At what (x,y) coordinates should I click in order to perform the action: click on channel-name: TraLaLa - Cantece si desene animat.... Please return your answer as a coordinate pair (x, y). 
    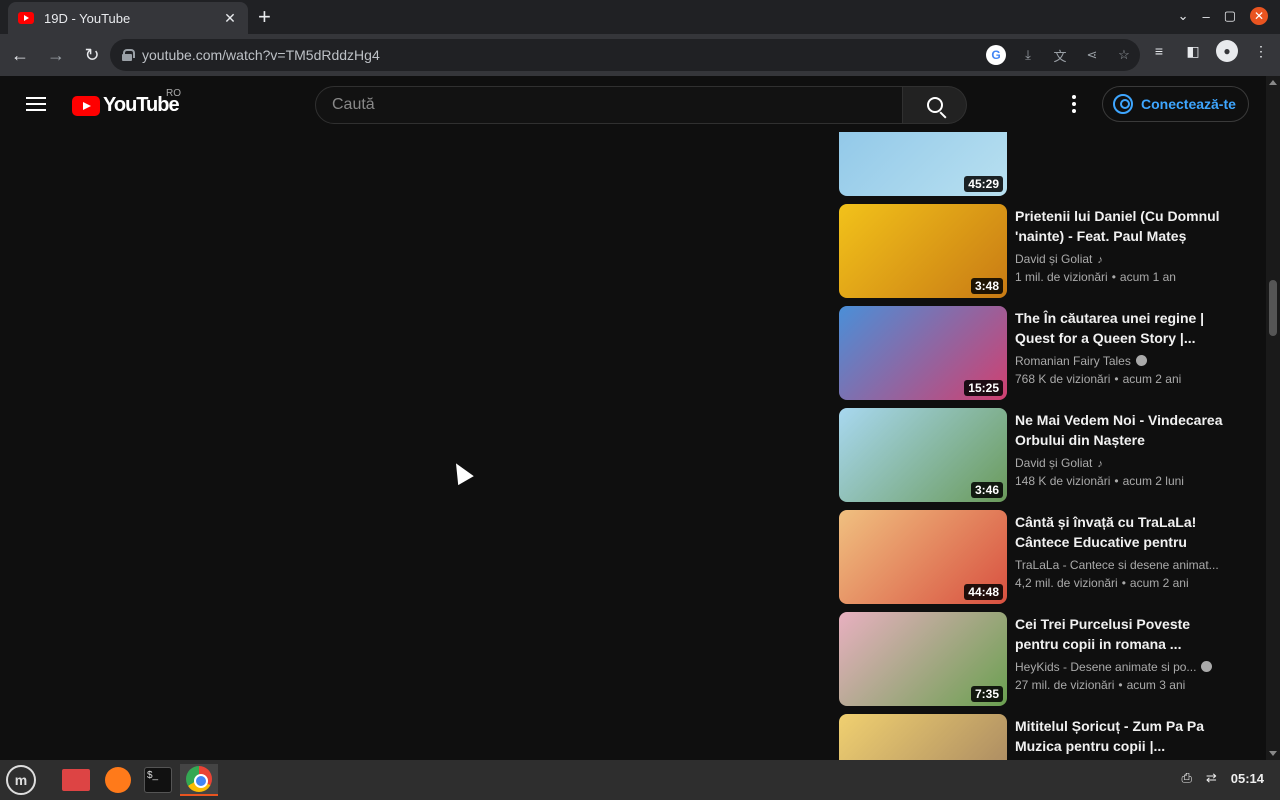
    Looking at the image, I should click on (1117, 565).